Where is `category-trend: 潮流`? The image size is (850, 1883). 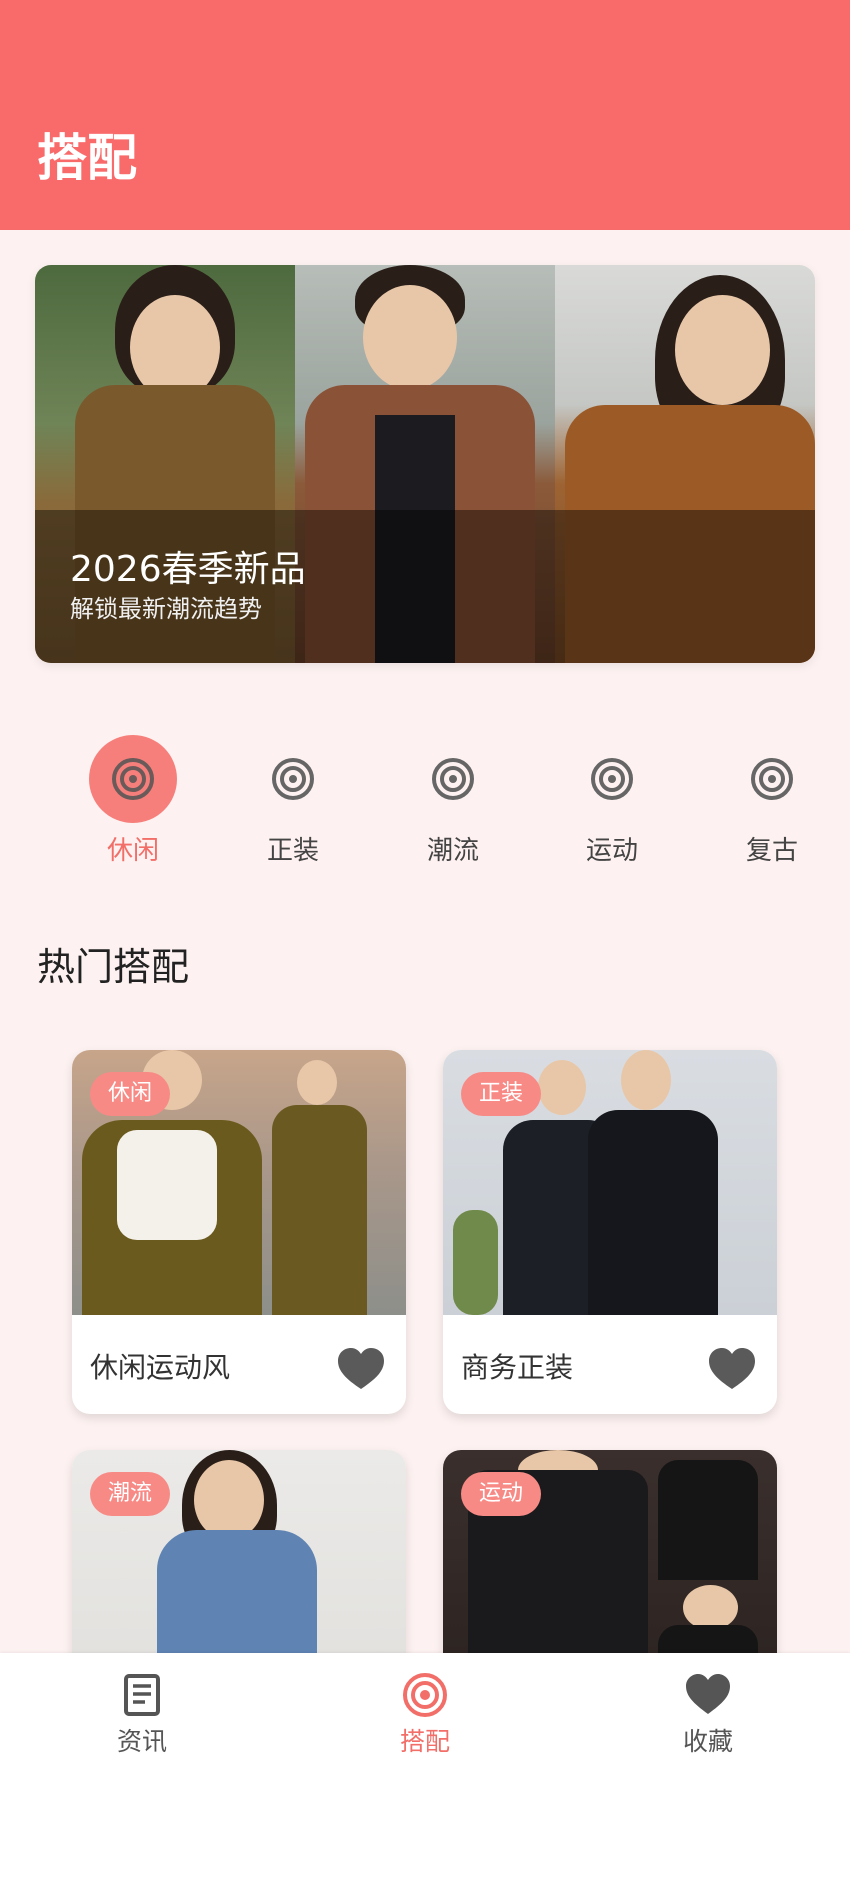
category-trend: 潮流 is located at coordinates (453, 802).